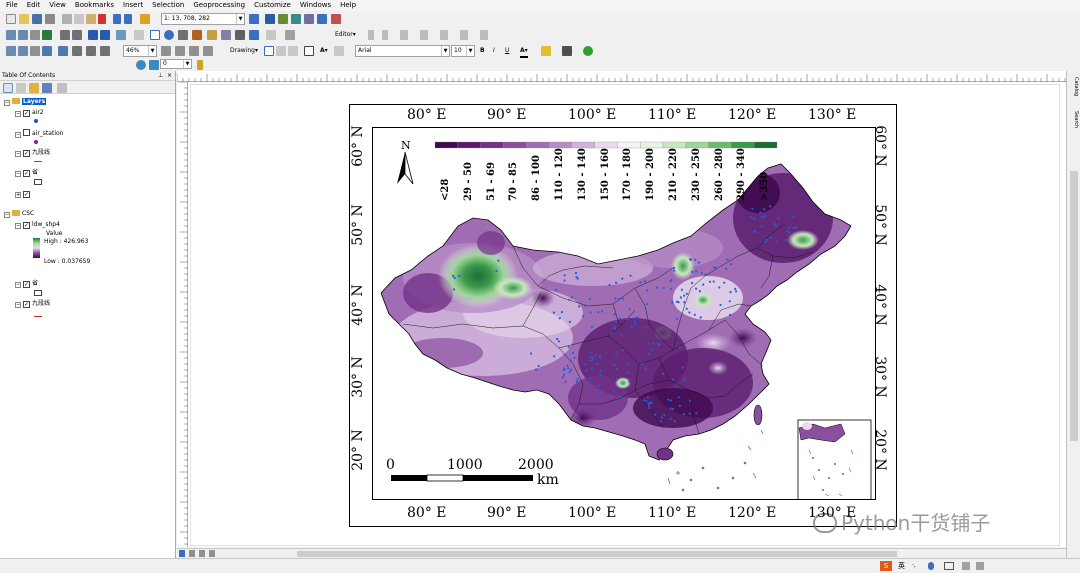  I want to click on split-tool-icon, so click(404, 35).